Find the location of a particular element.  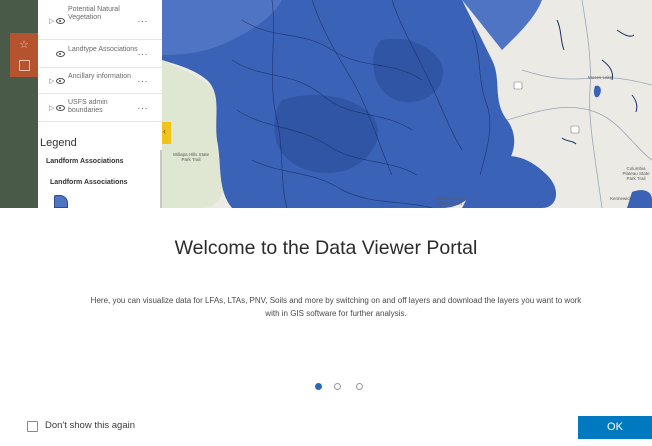

layer-row-pnv: ▷ Potential Natural Vegetation ··· is located at coordinates (100, 20).